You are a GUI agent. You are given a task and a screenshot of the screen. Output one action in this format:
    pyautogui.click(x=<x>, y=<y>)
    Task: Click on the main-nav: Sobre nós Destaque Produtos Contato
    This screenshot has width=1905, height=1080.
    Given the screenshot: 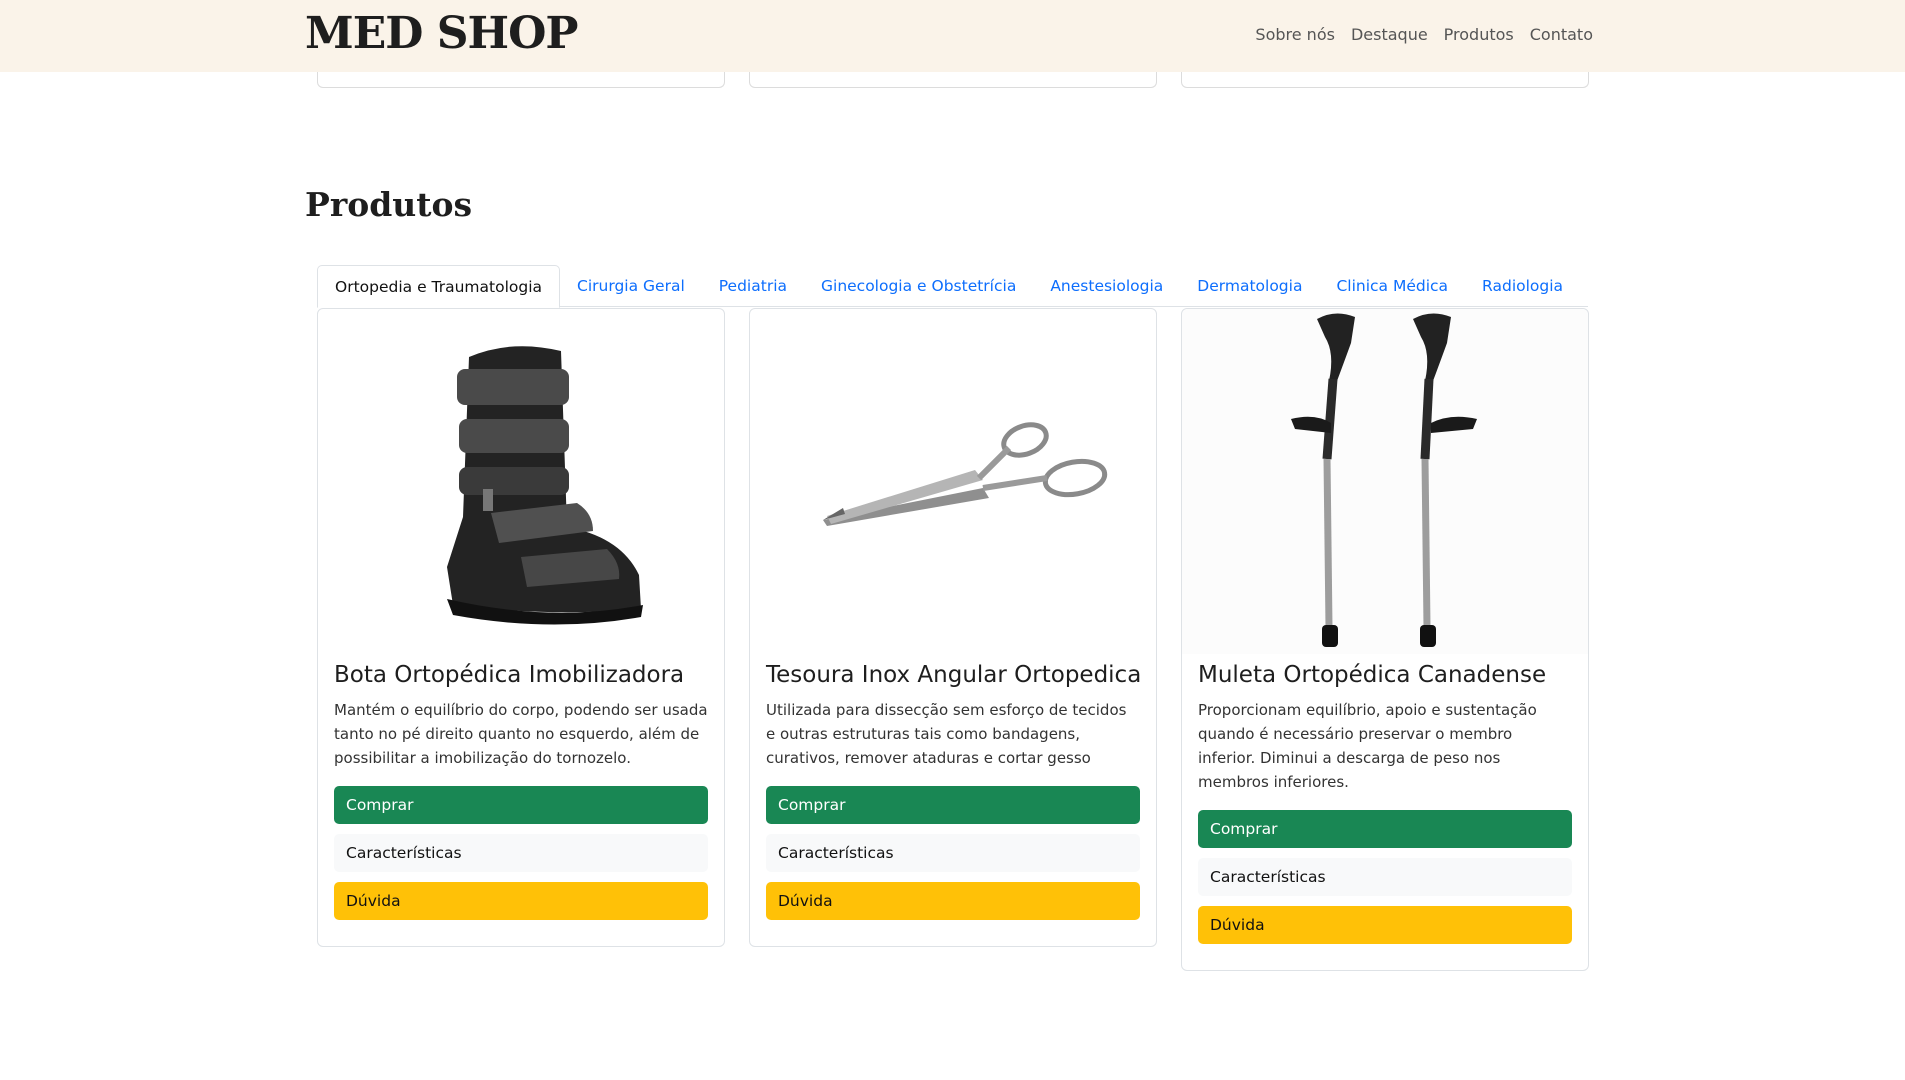 What is the action you would take?
    pyautogui.click(x=1424, y=34)
    